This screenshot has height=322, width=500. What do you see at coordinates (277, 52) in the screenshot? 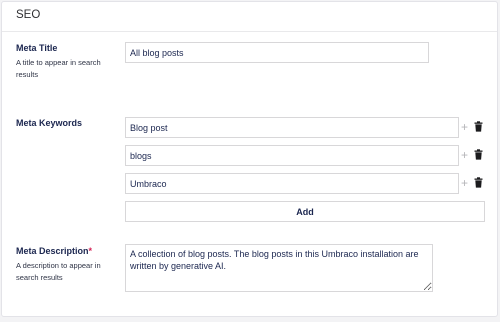
I see `meta-title-input` at bounding box center [277, 52].